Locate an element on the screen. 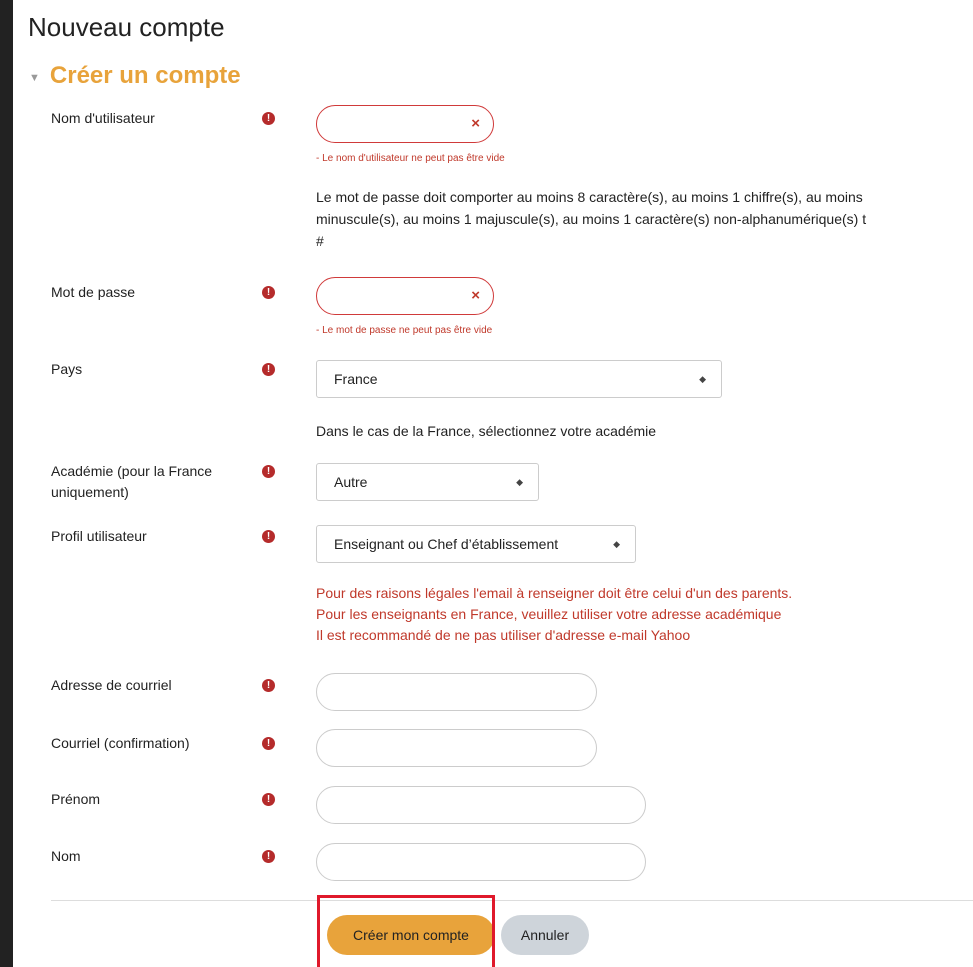  academy-label-line: uniquement) is located at coordinates (90, 492).